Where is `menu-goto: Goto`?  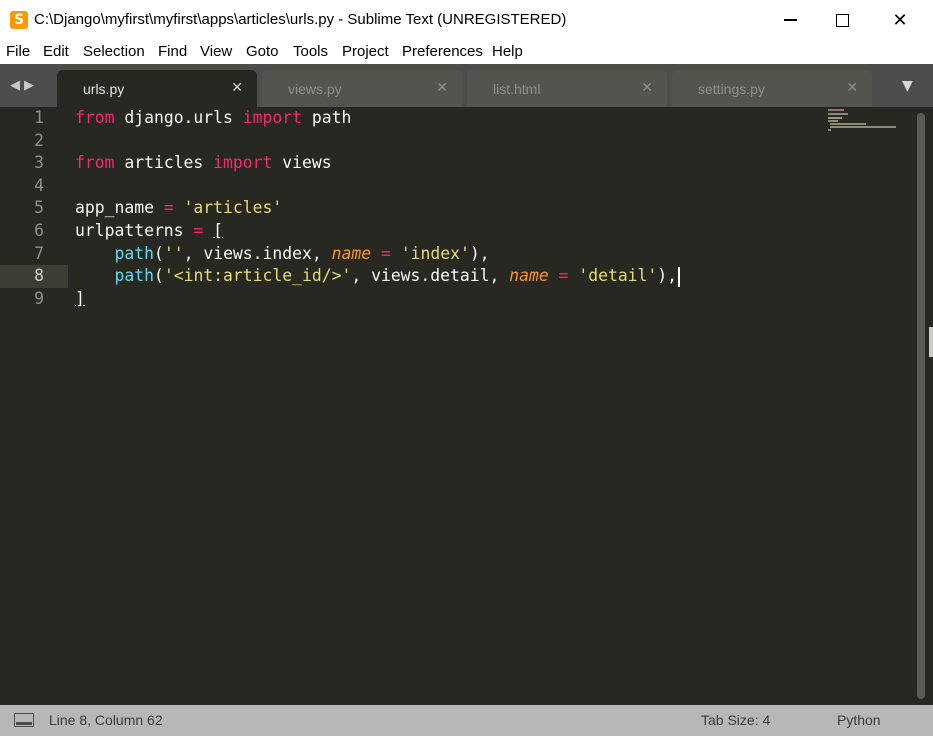
menu-goto: Goto is located at coordinates (262, 51).